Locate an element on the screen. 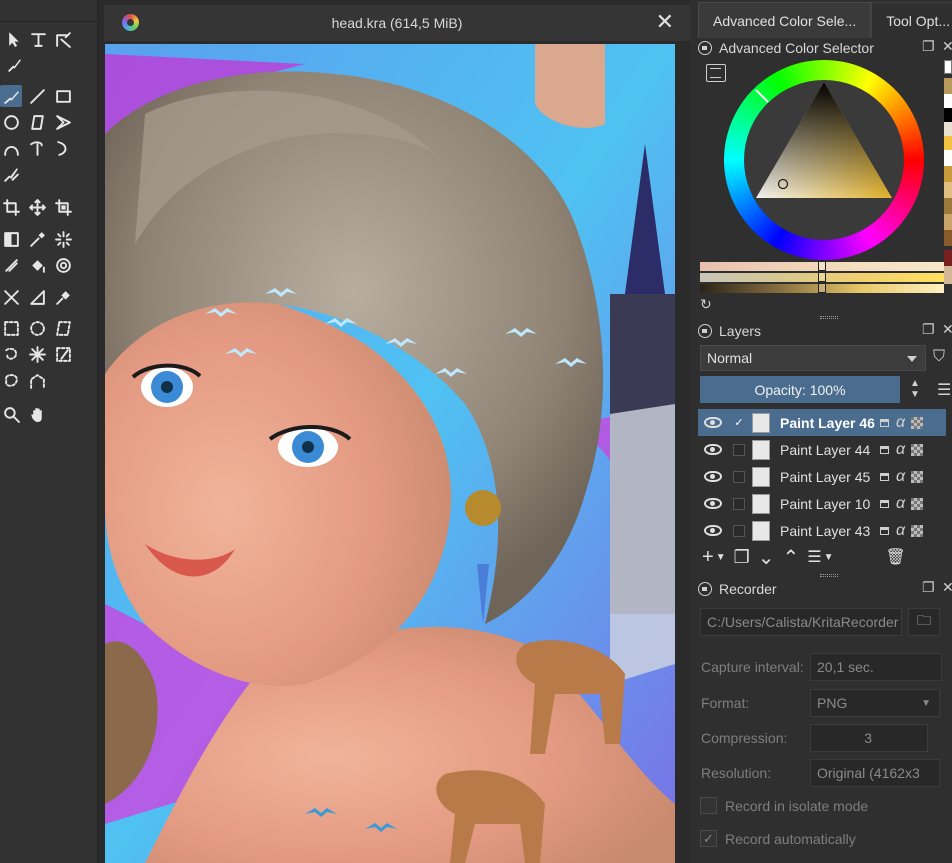  layer-properties-icon: ☰ is located at coordinates (814, 557).